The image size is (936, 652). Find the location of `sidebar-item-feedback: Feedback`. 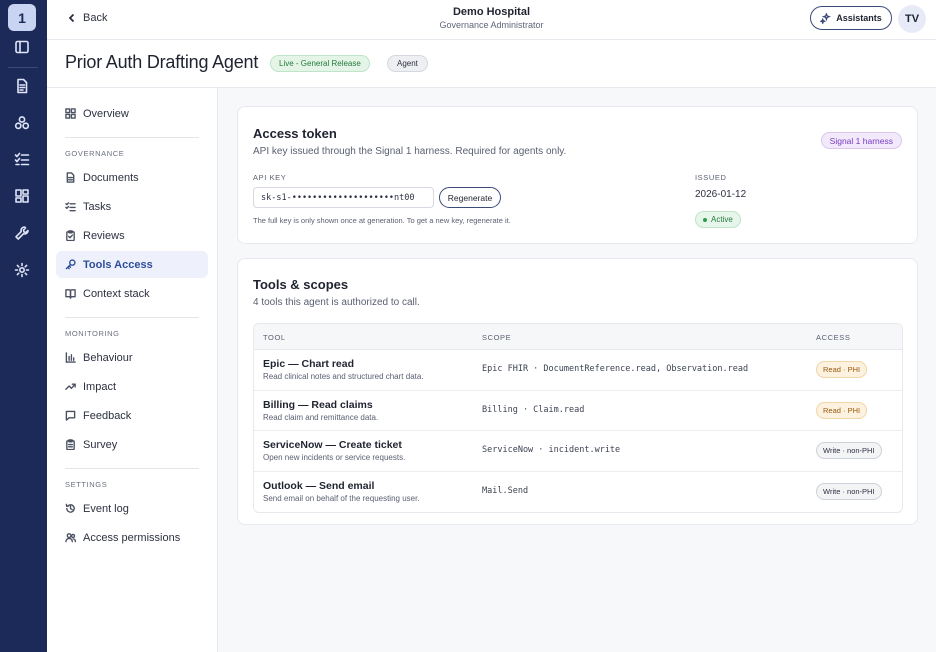

sidebar-item-feedback: Feedback is located at coordinates (132, 415).